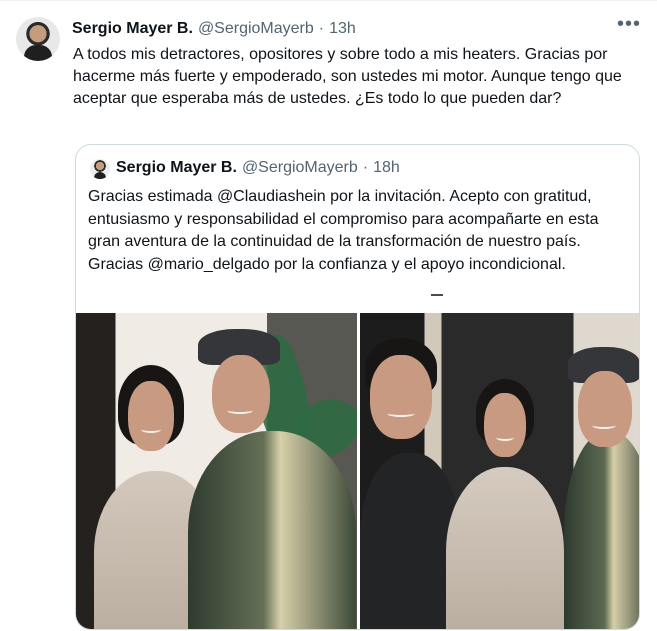 The height and width of the screenshot is (631, 657). What do you see at coordinates (342, 29) in the screenshot?
I see `tweet-time: 13h` at bounding box center [342, 29].